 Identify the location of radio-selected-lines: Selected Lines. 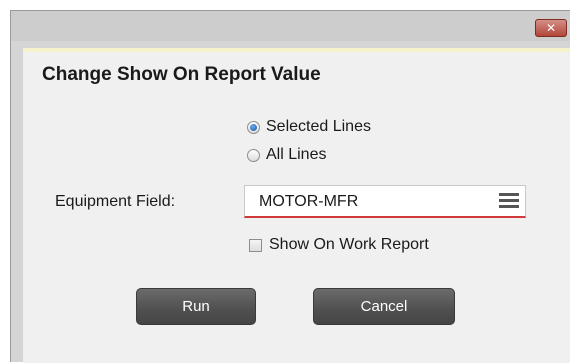
(309, 127).